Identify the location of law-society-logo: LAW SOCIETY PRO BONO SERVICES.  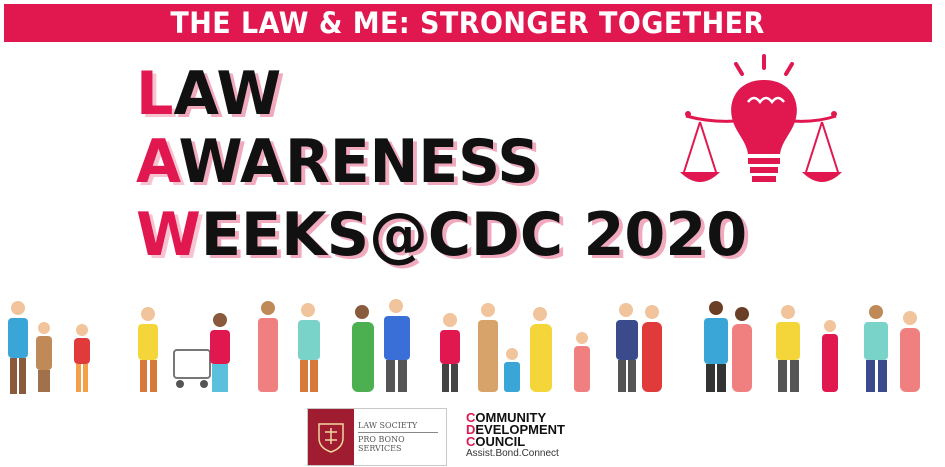
(377, 437).